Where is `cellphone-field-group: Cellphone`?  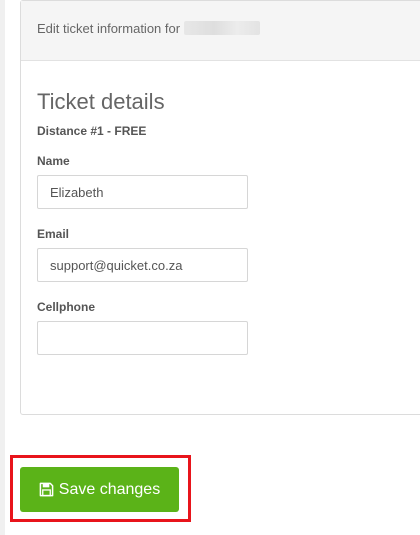
cellphone-field-group: Cellphone is located at coordinates (228, 327).